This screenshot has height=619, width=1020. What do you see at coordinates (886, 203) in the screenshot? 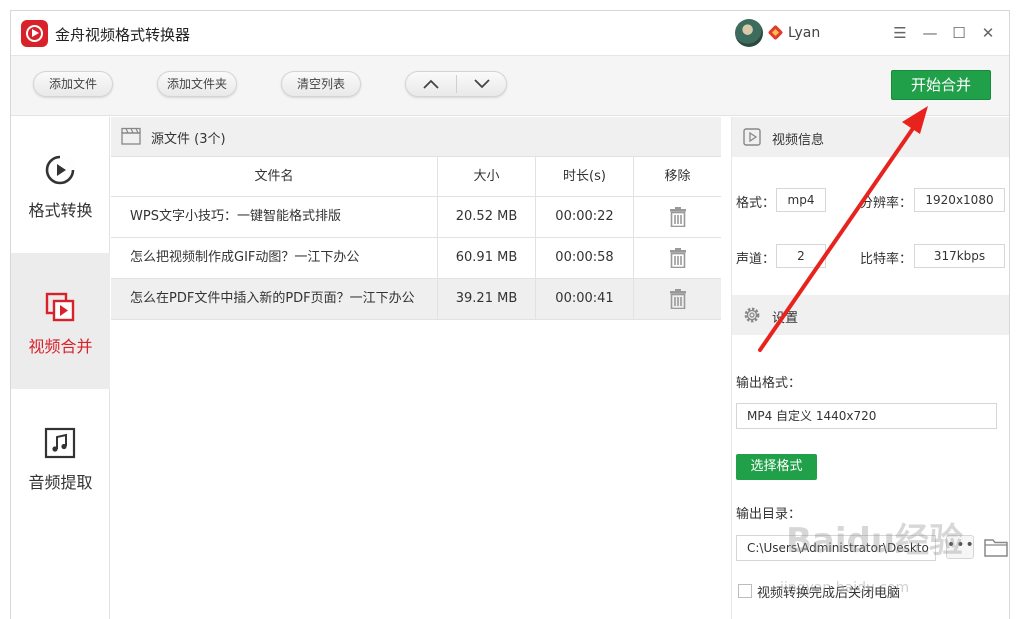
I see `resolution-label: 分辨率：` at bounding box center [886, 203].